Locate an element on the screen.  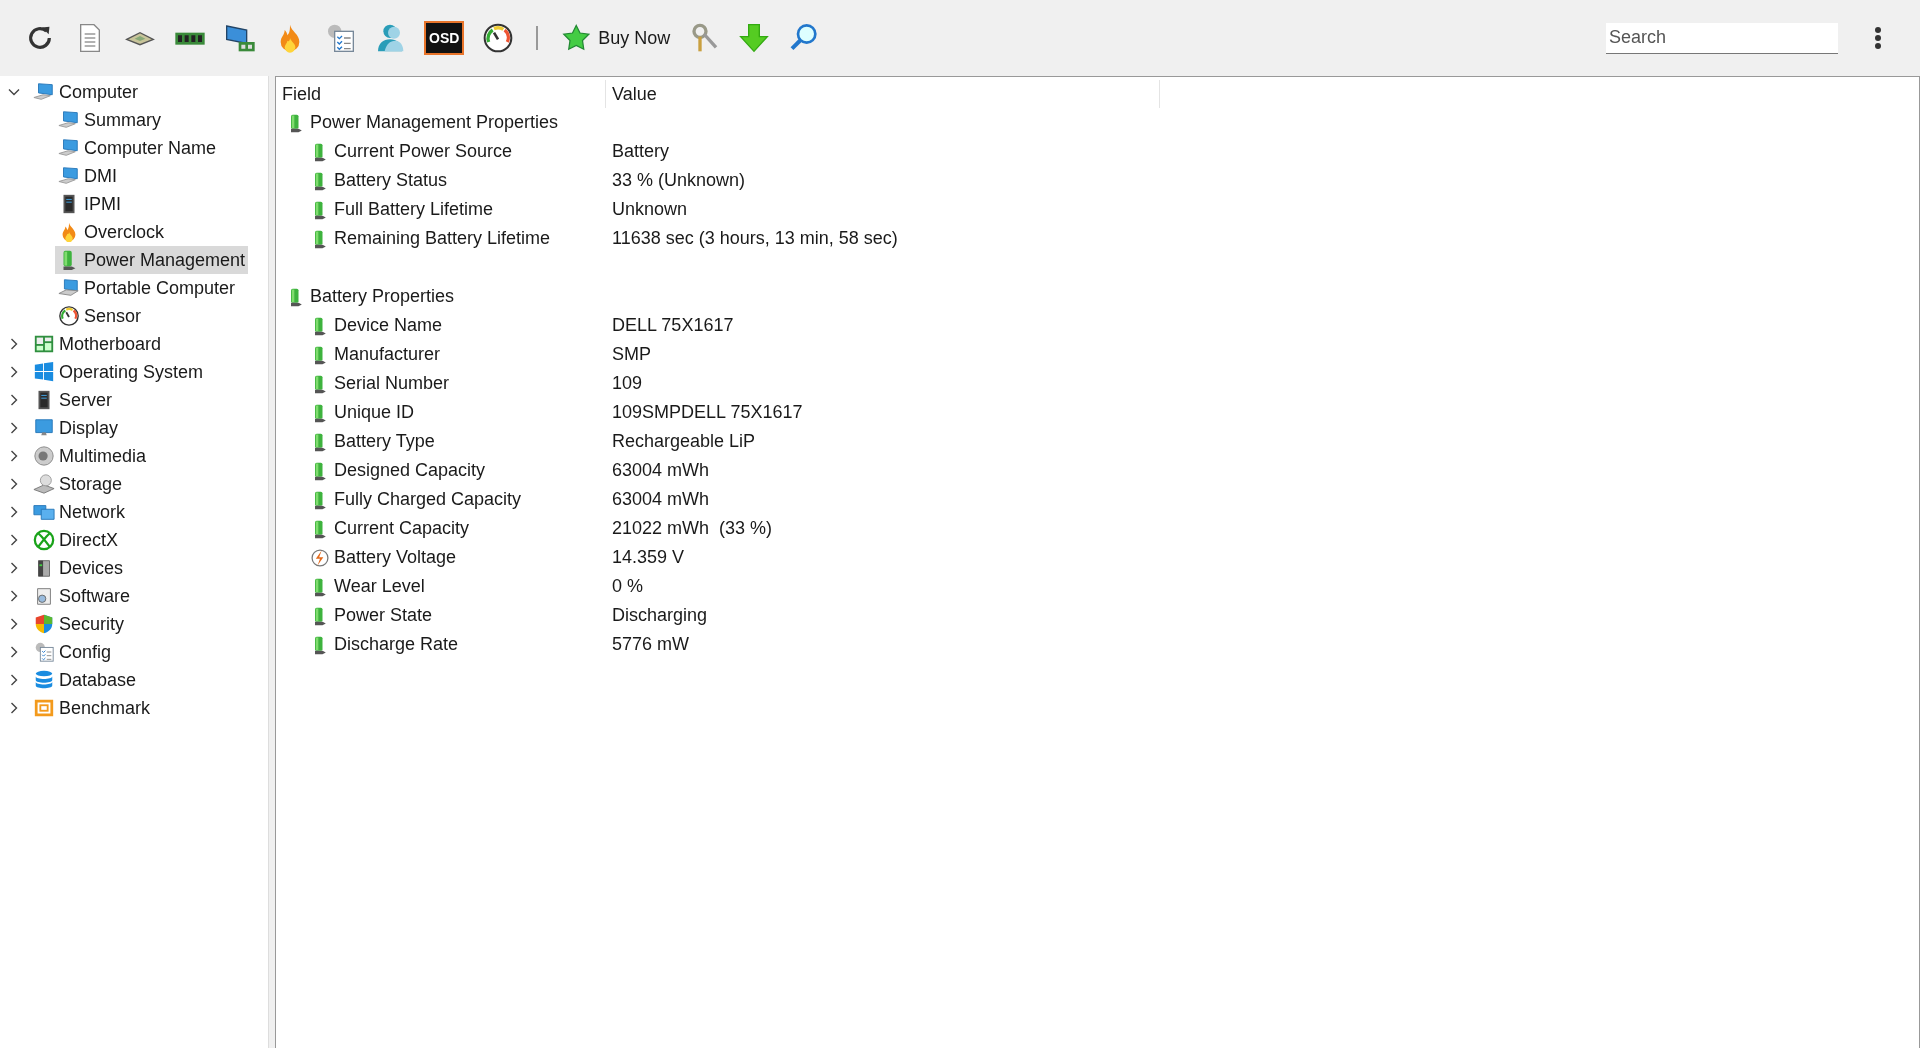
field-label: Device Name is located at coordinates (388, 325).